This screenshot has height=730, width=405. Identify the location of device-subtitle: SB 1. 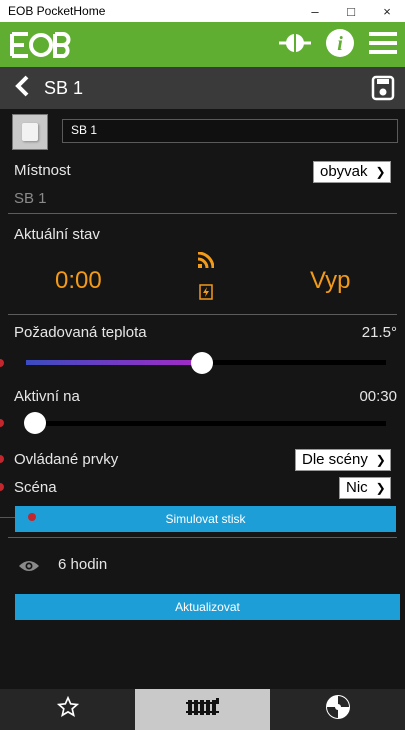
(30, 198).